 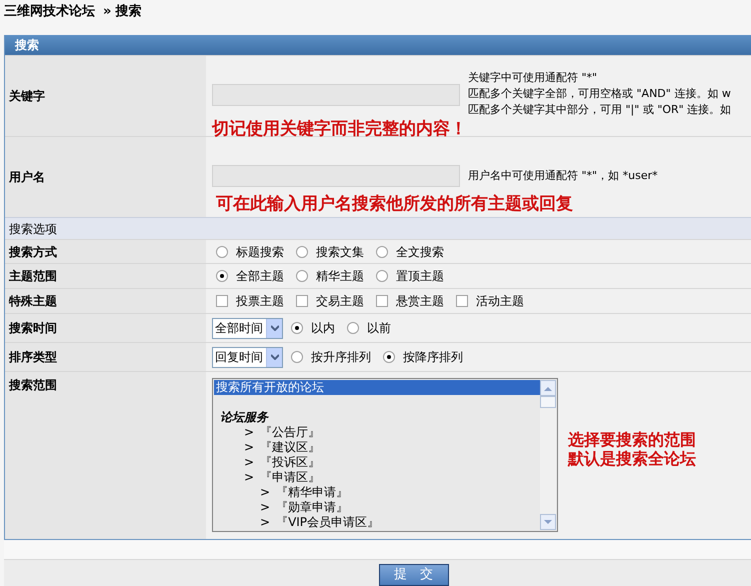 I want to click on annotation-text: 切记使用关键字而非完整的内容！, so click(x=339, y=129).